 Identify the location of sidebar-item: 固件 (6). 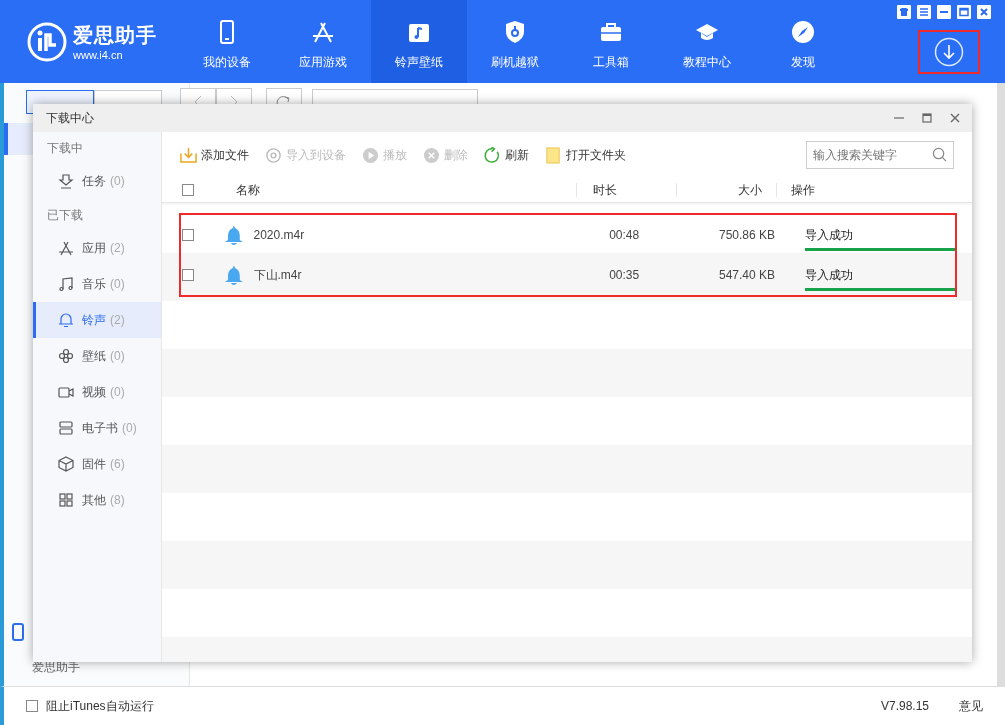
(97, 464).